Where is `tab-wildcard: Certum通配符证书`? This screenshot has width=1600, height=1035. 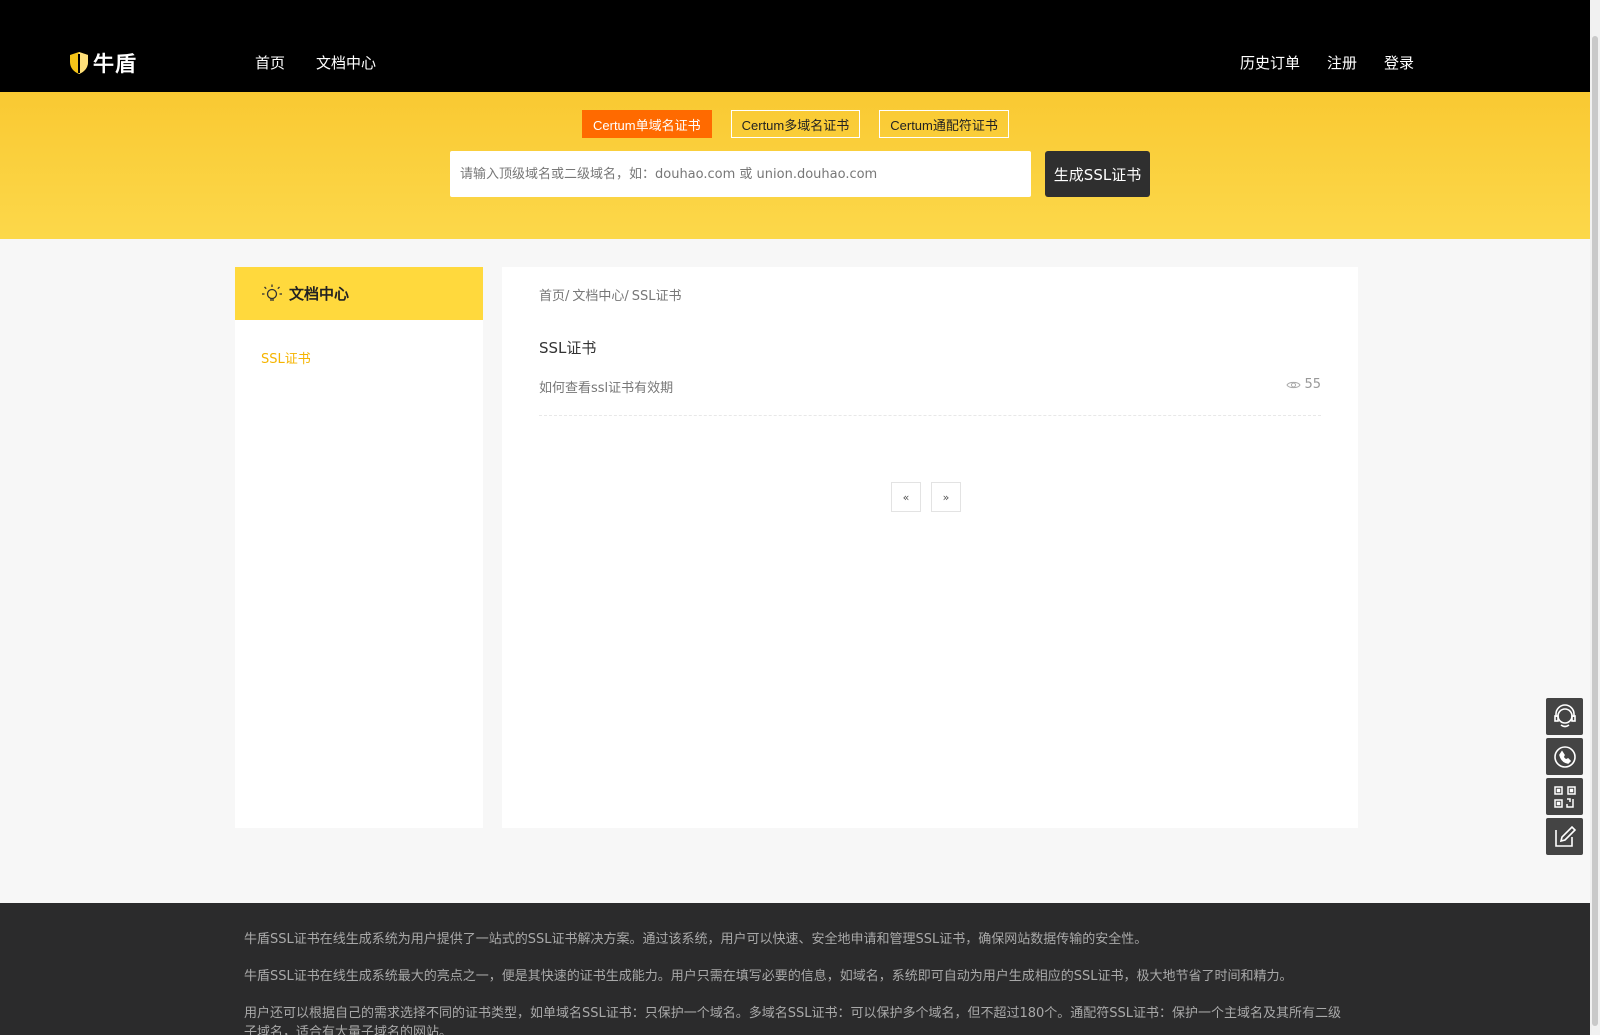 tab-wildcard: Certum通配符证书 is located at coordinates (944, 124).